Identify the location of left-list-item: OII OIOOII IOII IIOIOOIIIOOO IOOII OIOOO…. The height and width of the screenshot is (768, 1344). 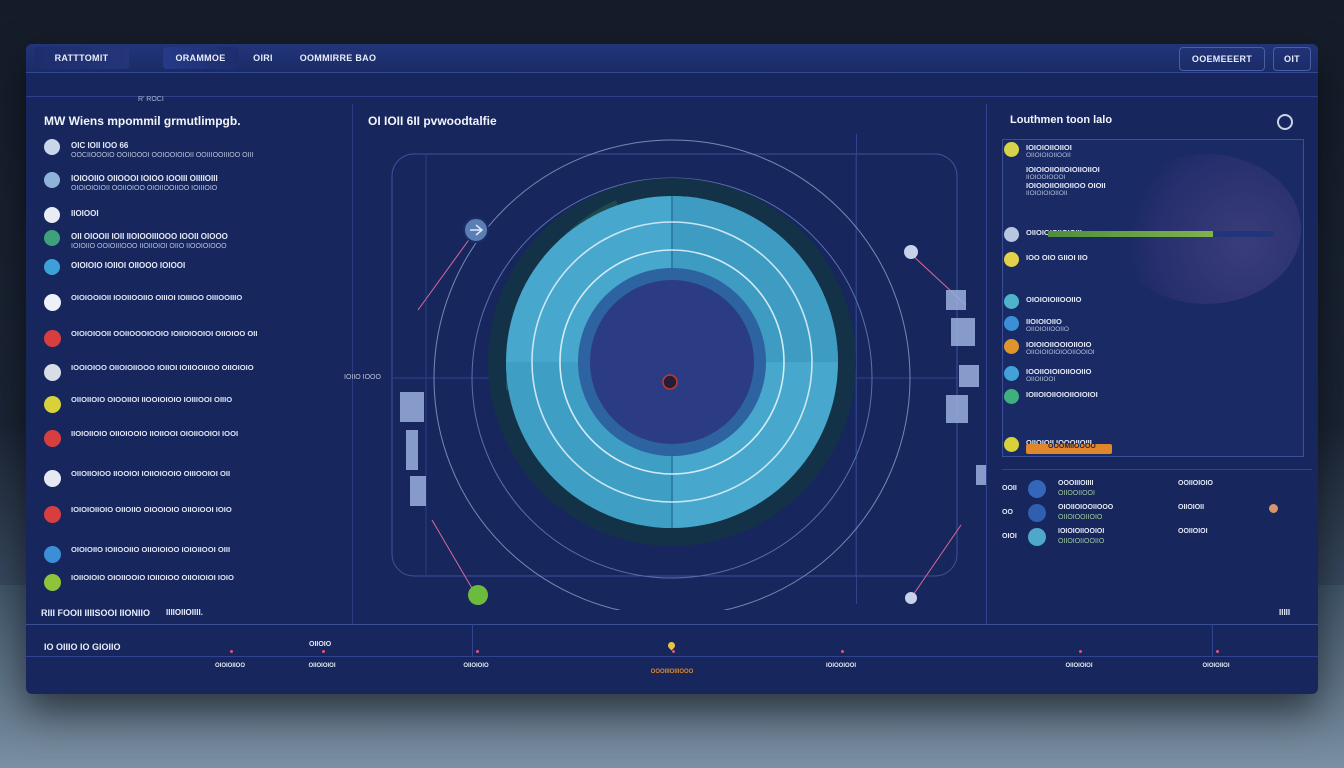
(194, 240).